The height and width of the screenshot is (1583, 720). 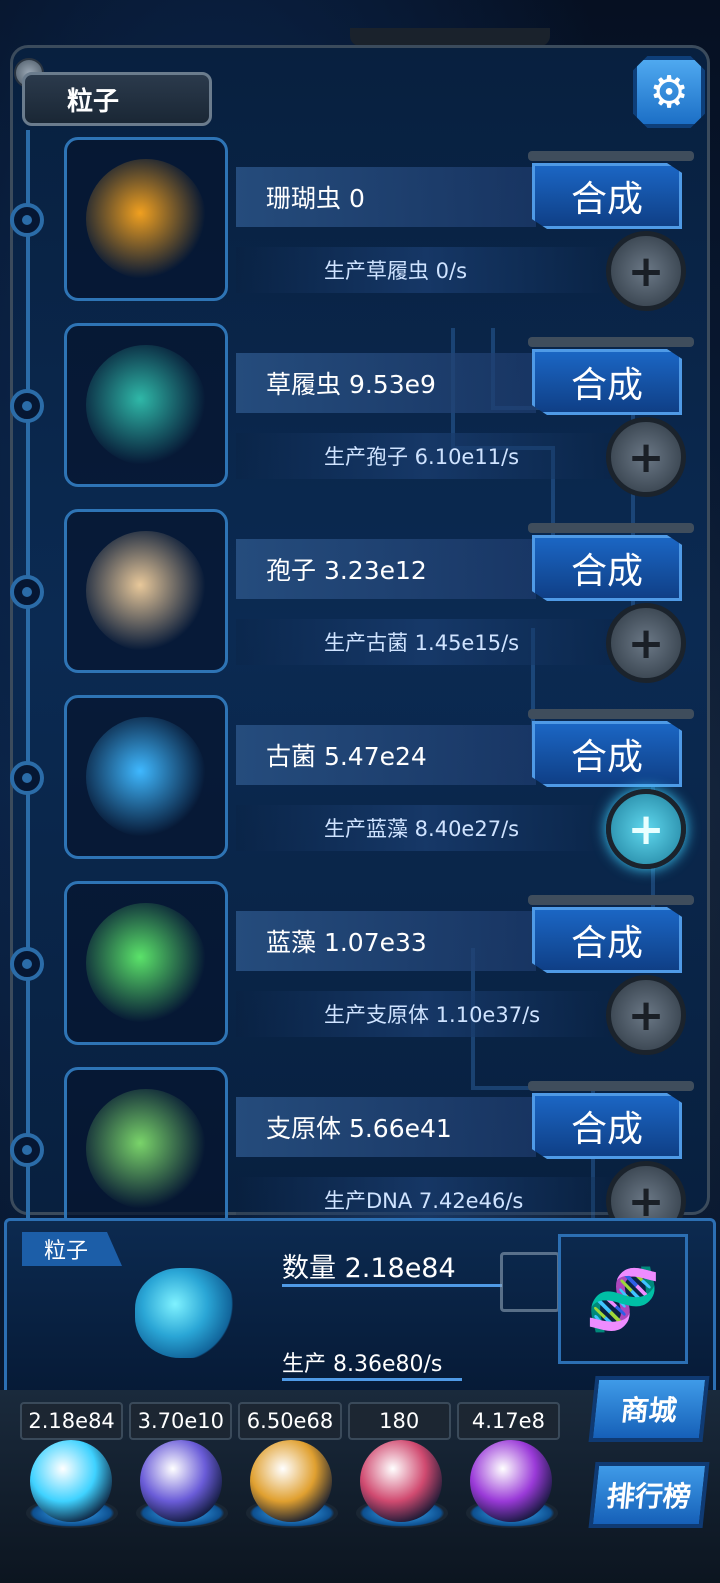 I want to click on summary-count: 数量 2.18e84, so click(x=369, y=1268).